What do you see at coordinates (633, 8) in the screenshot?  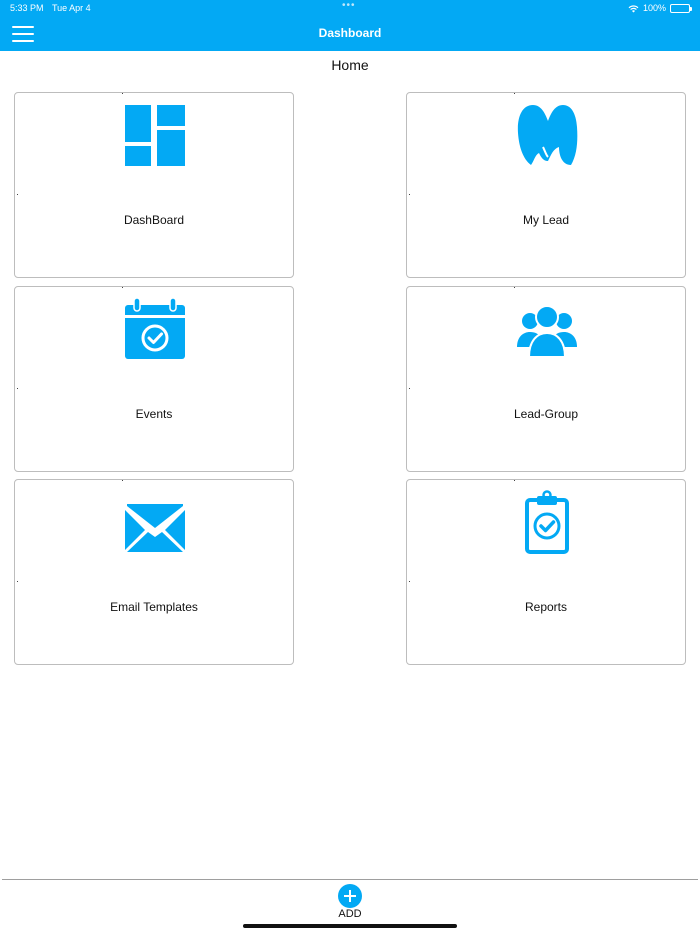 I see `wifi-icon` at bounding box center [633, 8].